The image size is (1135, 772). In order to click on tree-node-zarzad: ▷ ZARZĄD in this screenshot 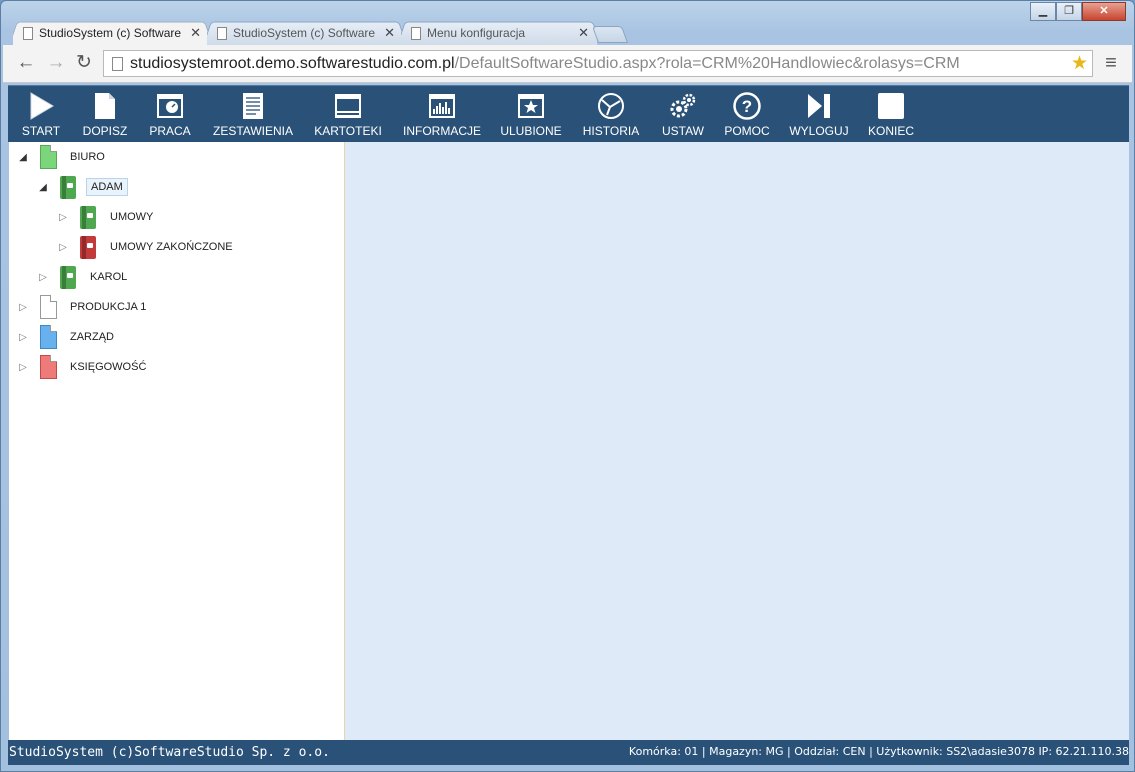, I will do `click(67, 337)`.